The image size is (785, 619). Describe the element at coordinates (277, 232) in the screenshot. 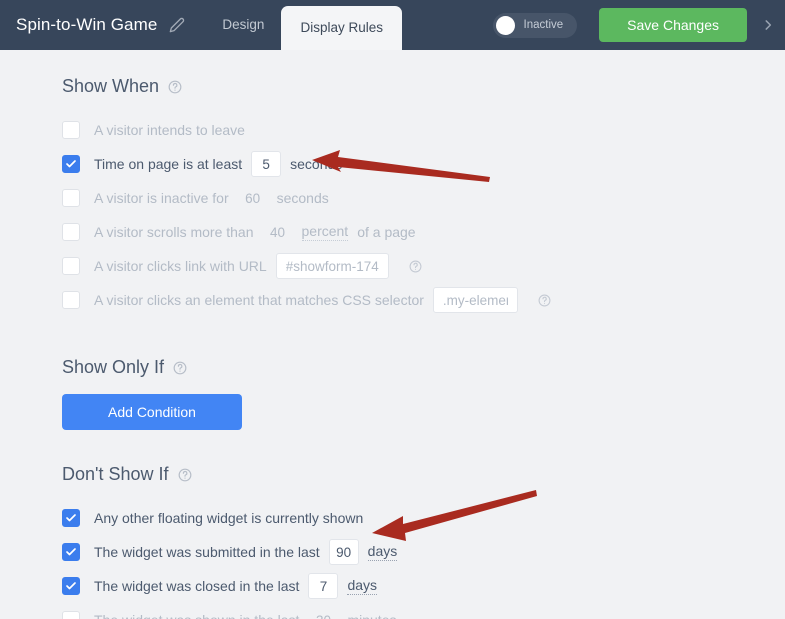

I see `visitor-scrolls-input` at that location.